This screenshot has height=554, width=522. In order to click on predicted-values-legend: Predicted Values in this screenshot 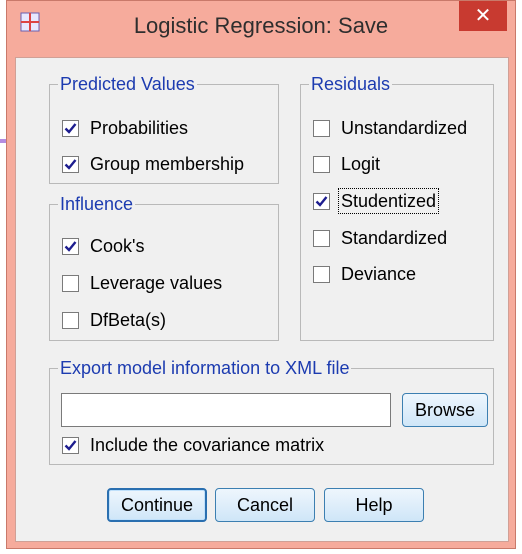, I will do `click(127, 84)`.